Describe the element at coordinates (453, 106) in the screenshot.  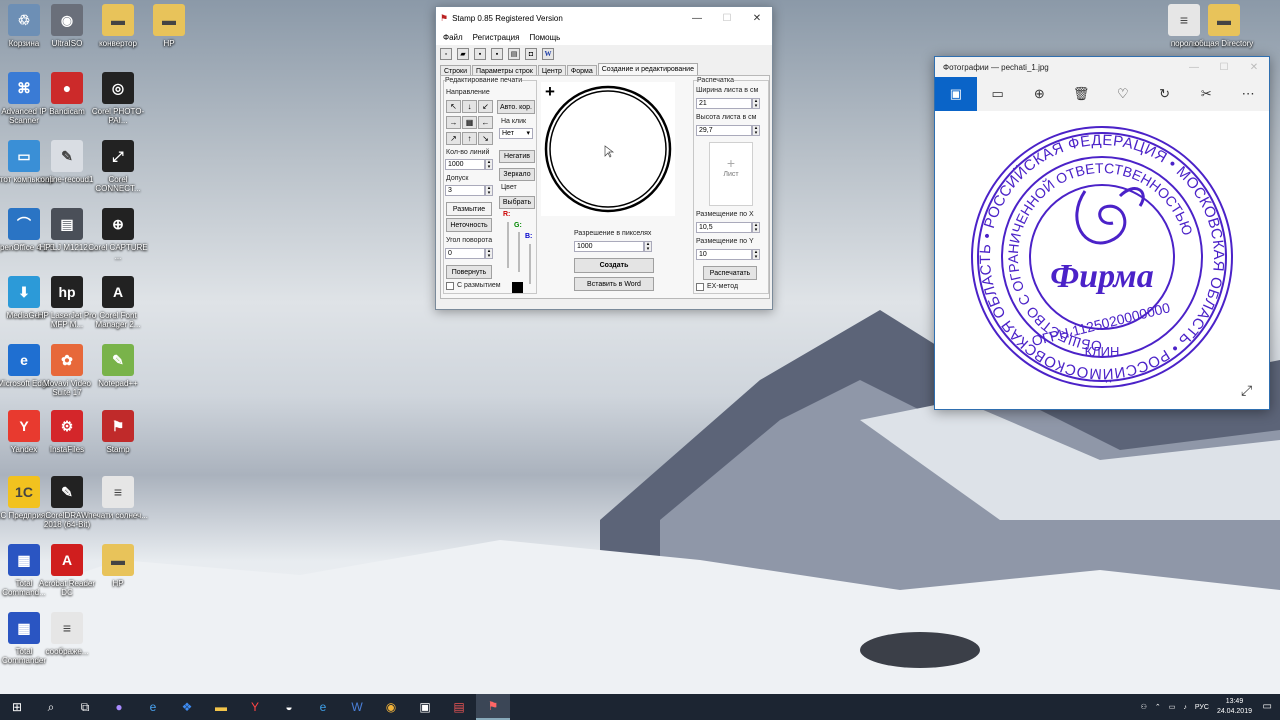
I see `arrow-up-left-icon: ↖` at that location.